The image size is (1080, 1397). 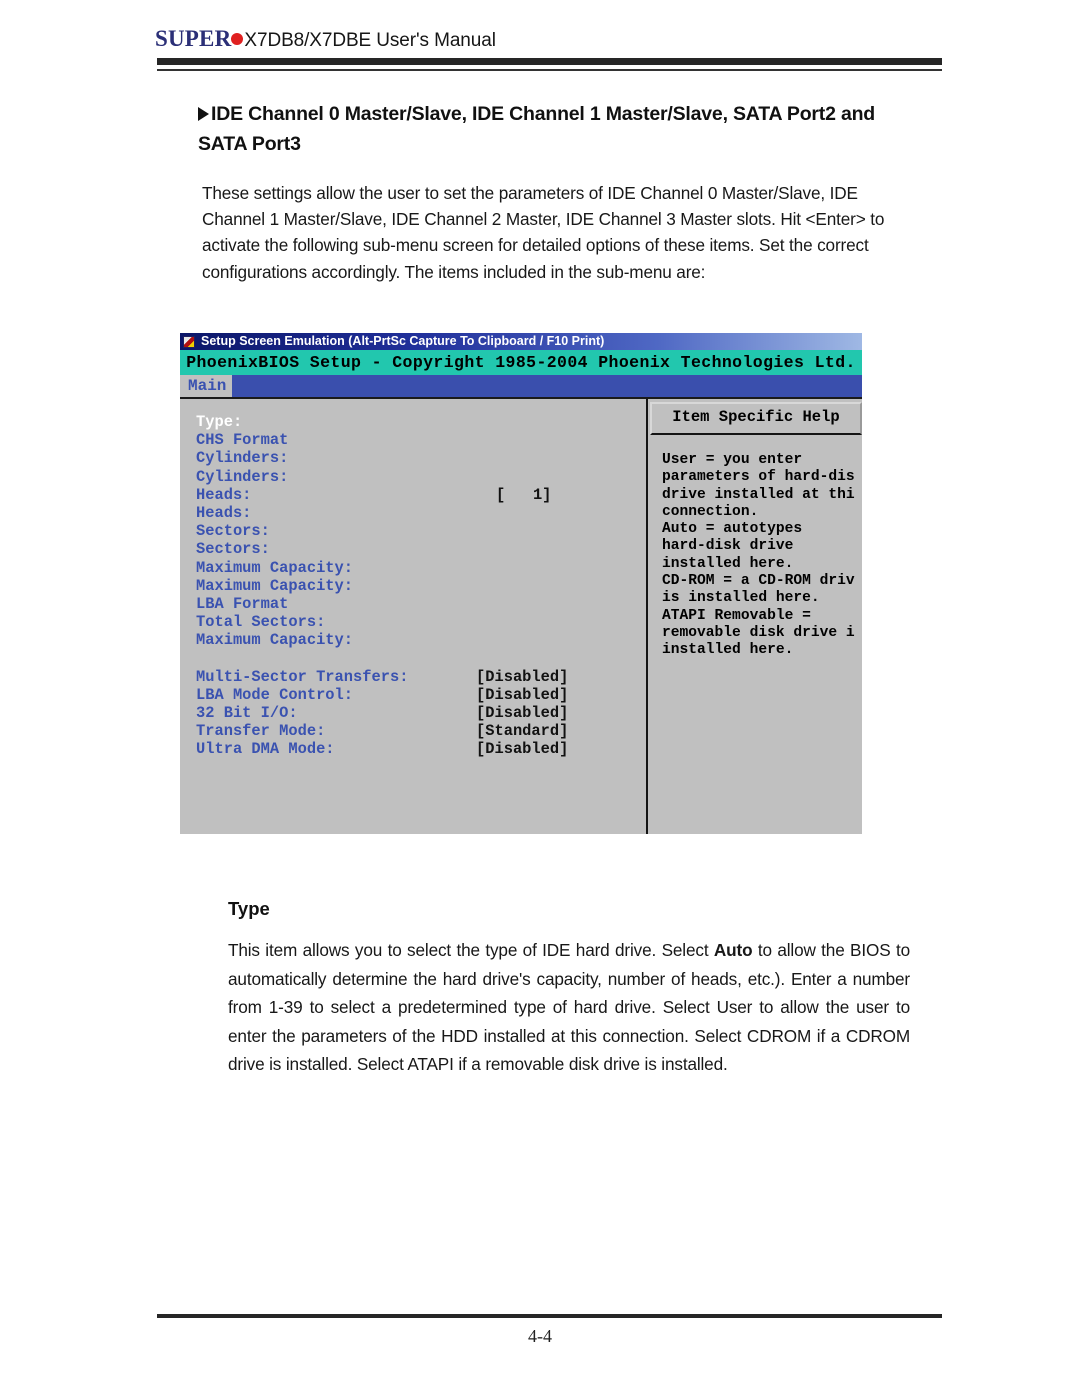 I want to click on bios-row: CHS Format, so click(x=421, y=440).